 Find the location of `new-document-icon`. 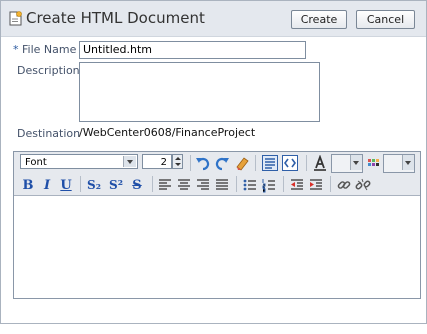

new-document-icon is located at coordinates (15, 18).